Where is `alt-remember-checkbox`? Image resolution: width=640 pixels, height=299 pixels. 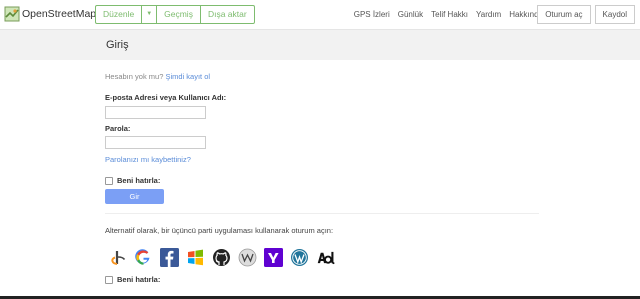
alt-remember-checkbox is located at coordinates (109, 279).